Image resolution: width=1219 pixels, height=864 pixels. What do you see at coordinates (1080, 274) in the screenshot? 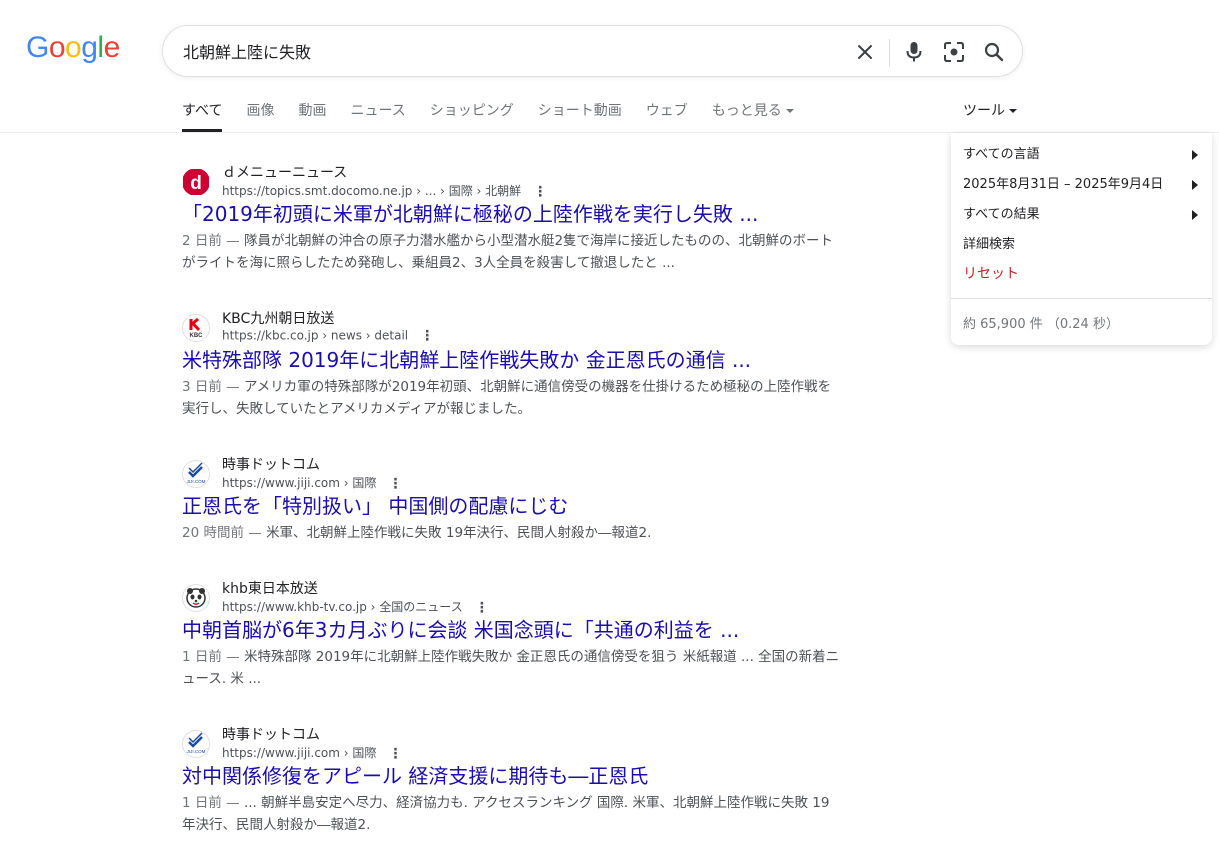
I see `tools-reset: リセット` at bounding box center [1080, 274].